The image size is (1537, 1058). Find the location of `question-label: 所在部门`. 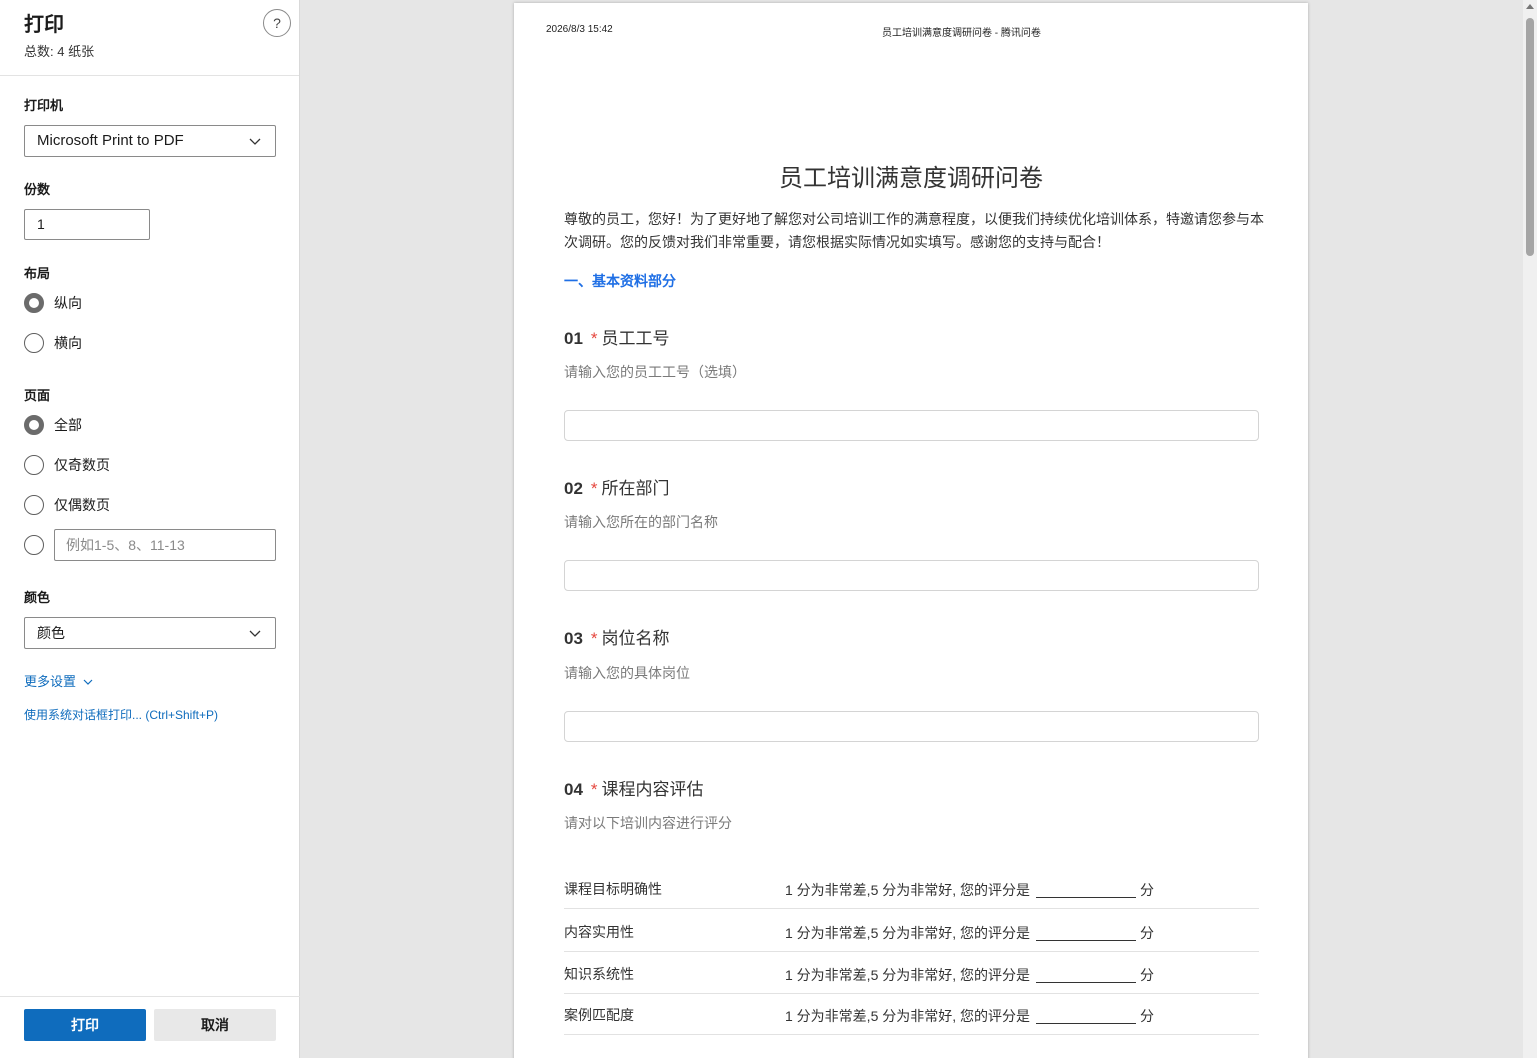

question-label: 所在部门 is located at coordinates (635, 488).